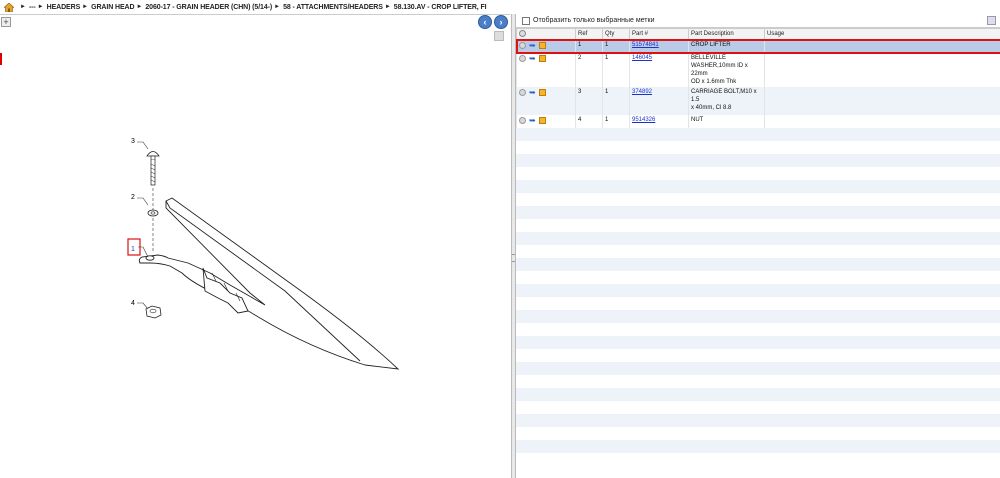 This screenshot has height=478, width=1000. Describe the element at coordinates (269, 283) in the screenshot. I see `crop-lifter-part` at that location.